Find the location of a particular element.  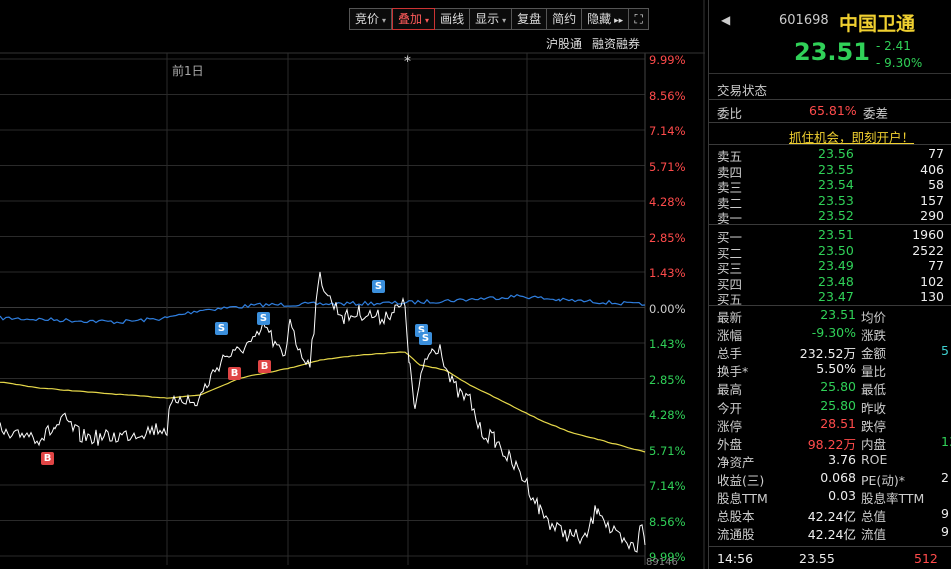

stat-row: 外盘 98.22万内盘 13 is located at coordinates (830, 443).